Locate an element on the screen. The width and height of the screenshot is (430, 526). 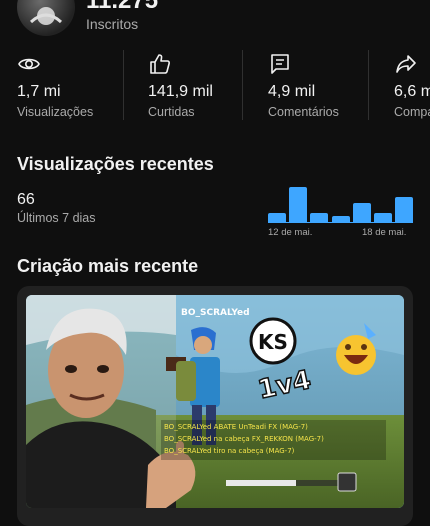
stat-label: Comentários is located at coordinates (303, 112).